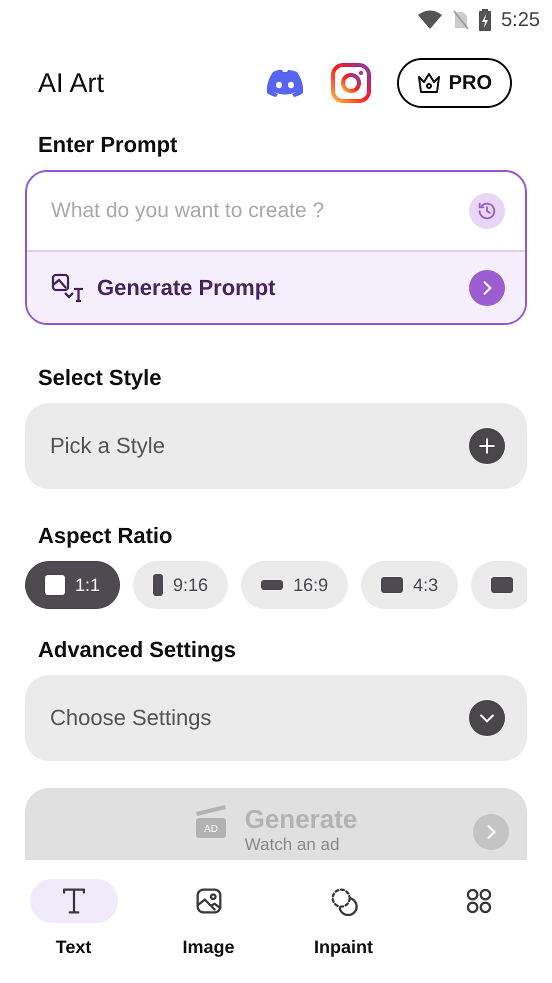 This screenshot has height=983, width=552. I want to click on nav-tab: Text, so click(74, 930).